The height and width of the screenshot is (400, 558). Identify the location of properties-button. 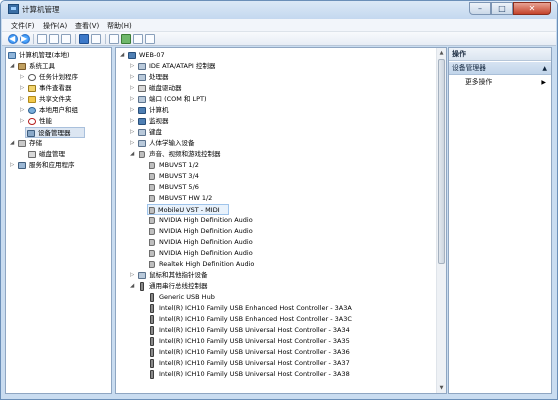
(66, 39).